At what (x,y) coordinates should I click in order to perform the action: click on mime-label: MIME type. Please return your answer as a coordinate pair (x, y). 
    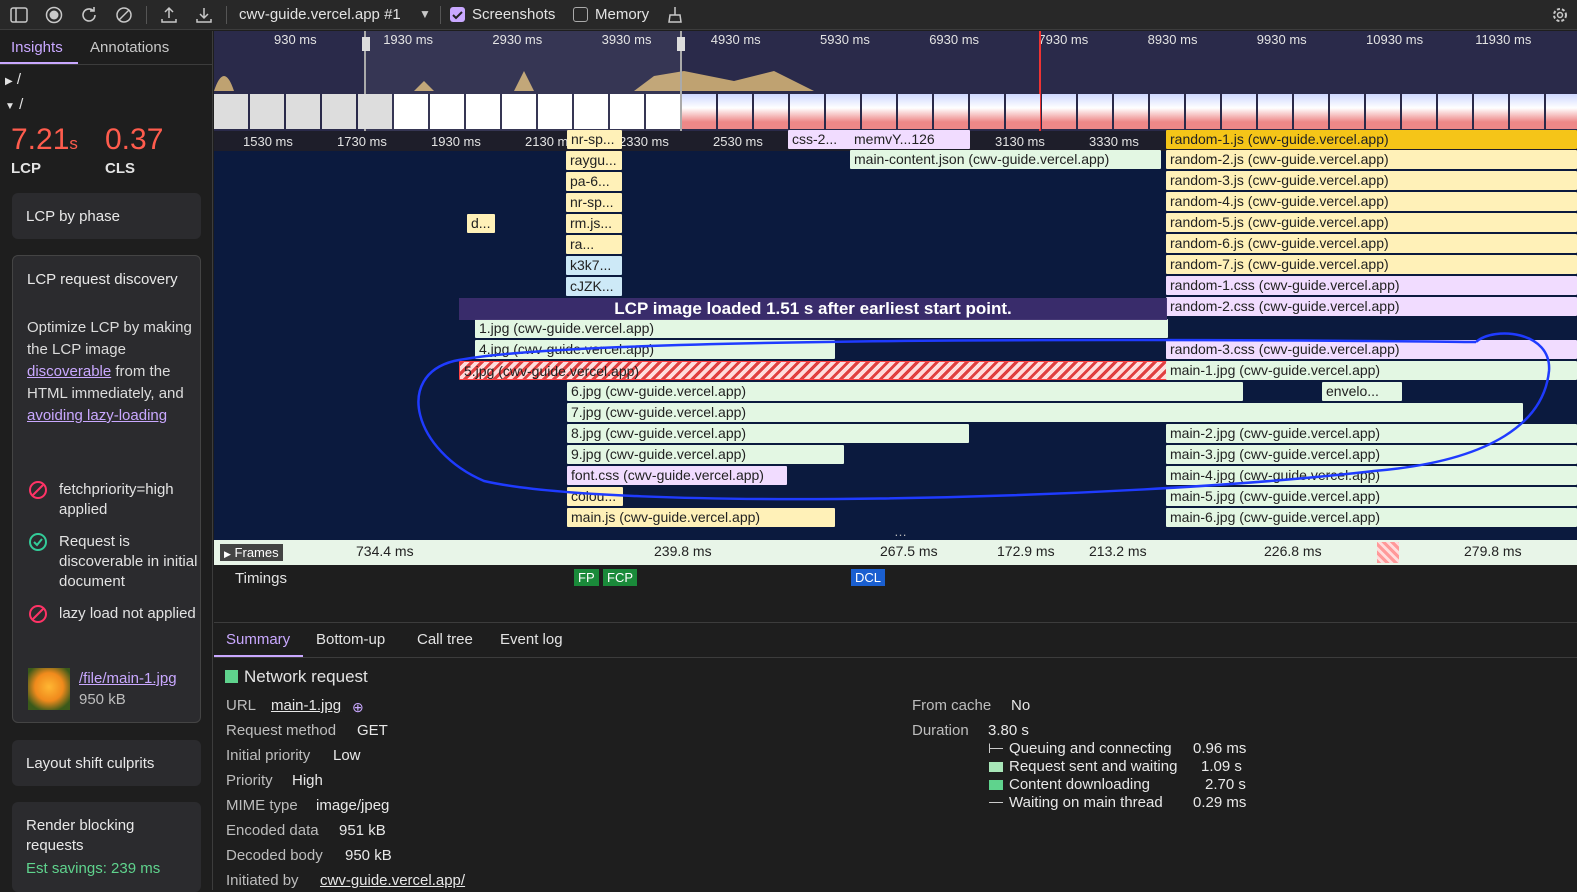
    Looking at the image, I should click on (262, 805).